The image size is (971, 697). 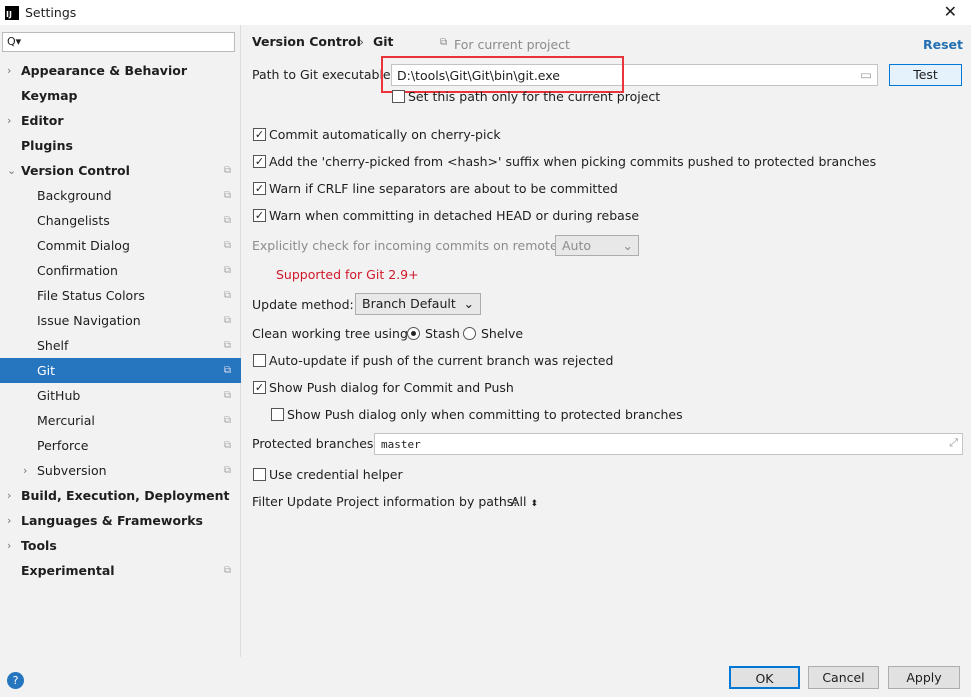 What do you see at coordinates (120, 220) in the screenshot?
I see `sidebar-item: Changelists ⧉` at bounding box center [120, 220].